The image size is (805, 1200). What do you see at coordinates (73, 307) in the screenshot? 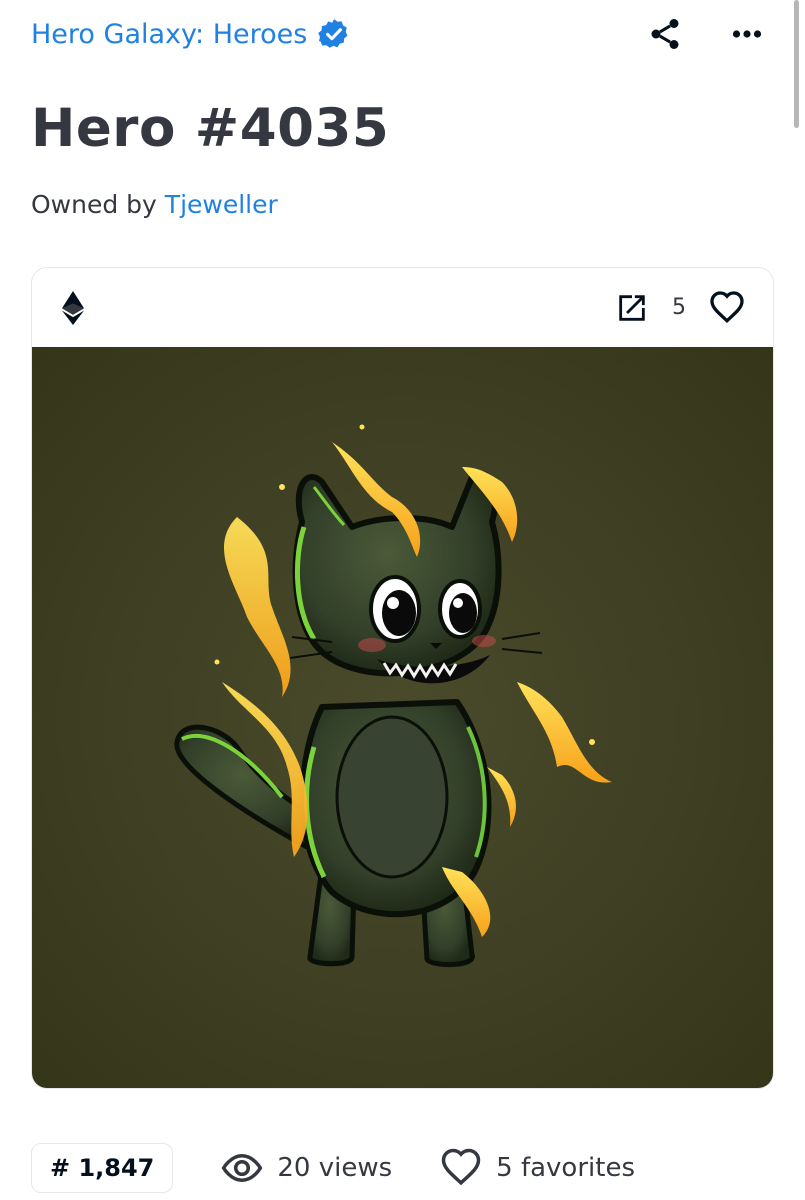
I see `ethereum-icon` at bounding box center [73, 307].